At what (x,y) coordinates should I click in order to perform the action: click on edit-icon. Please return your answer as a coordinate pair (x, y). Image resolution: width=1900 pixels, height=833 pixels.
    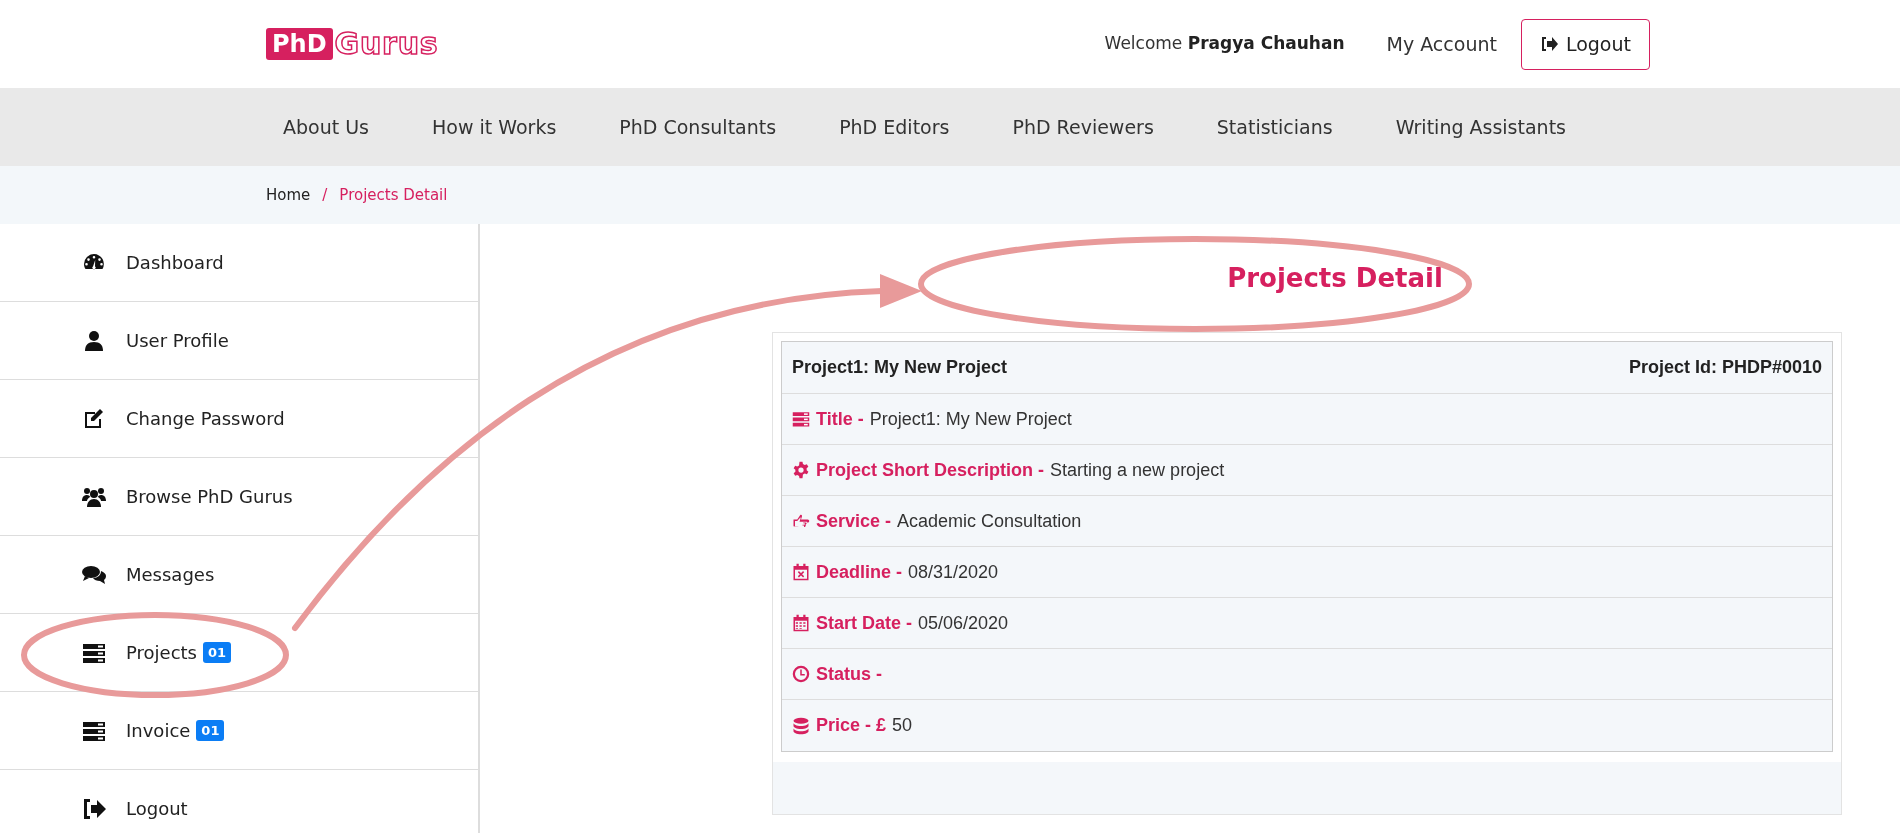
    Looking at the image, I should click on (94, 418).